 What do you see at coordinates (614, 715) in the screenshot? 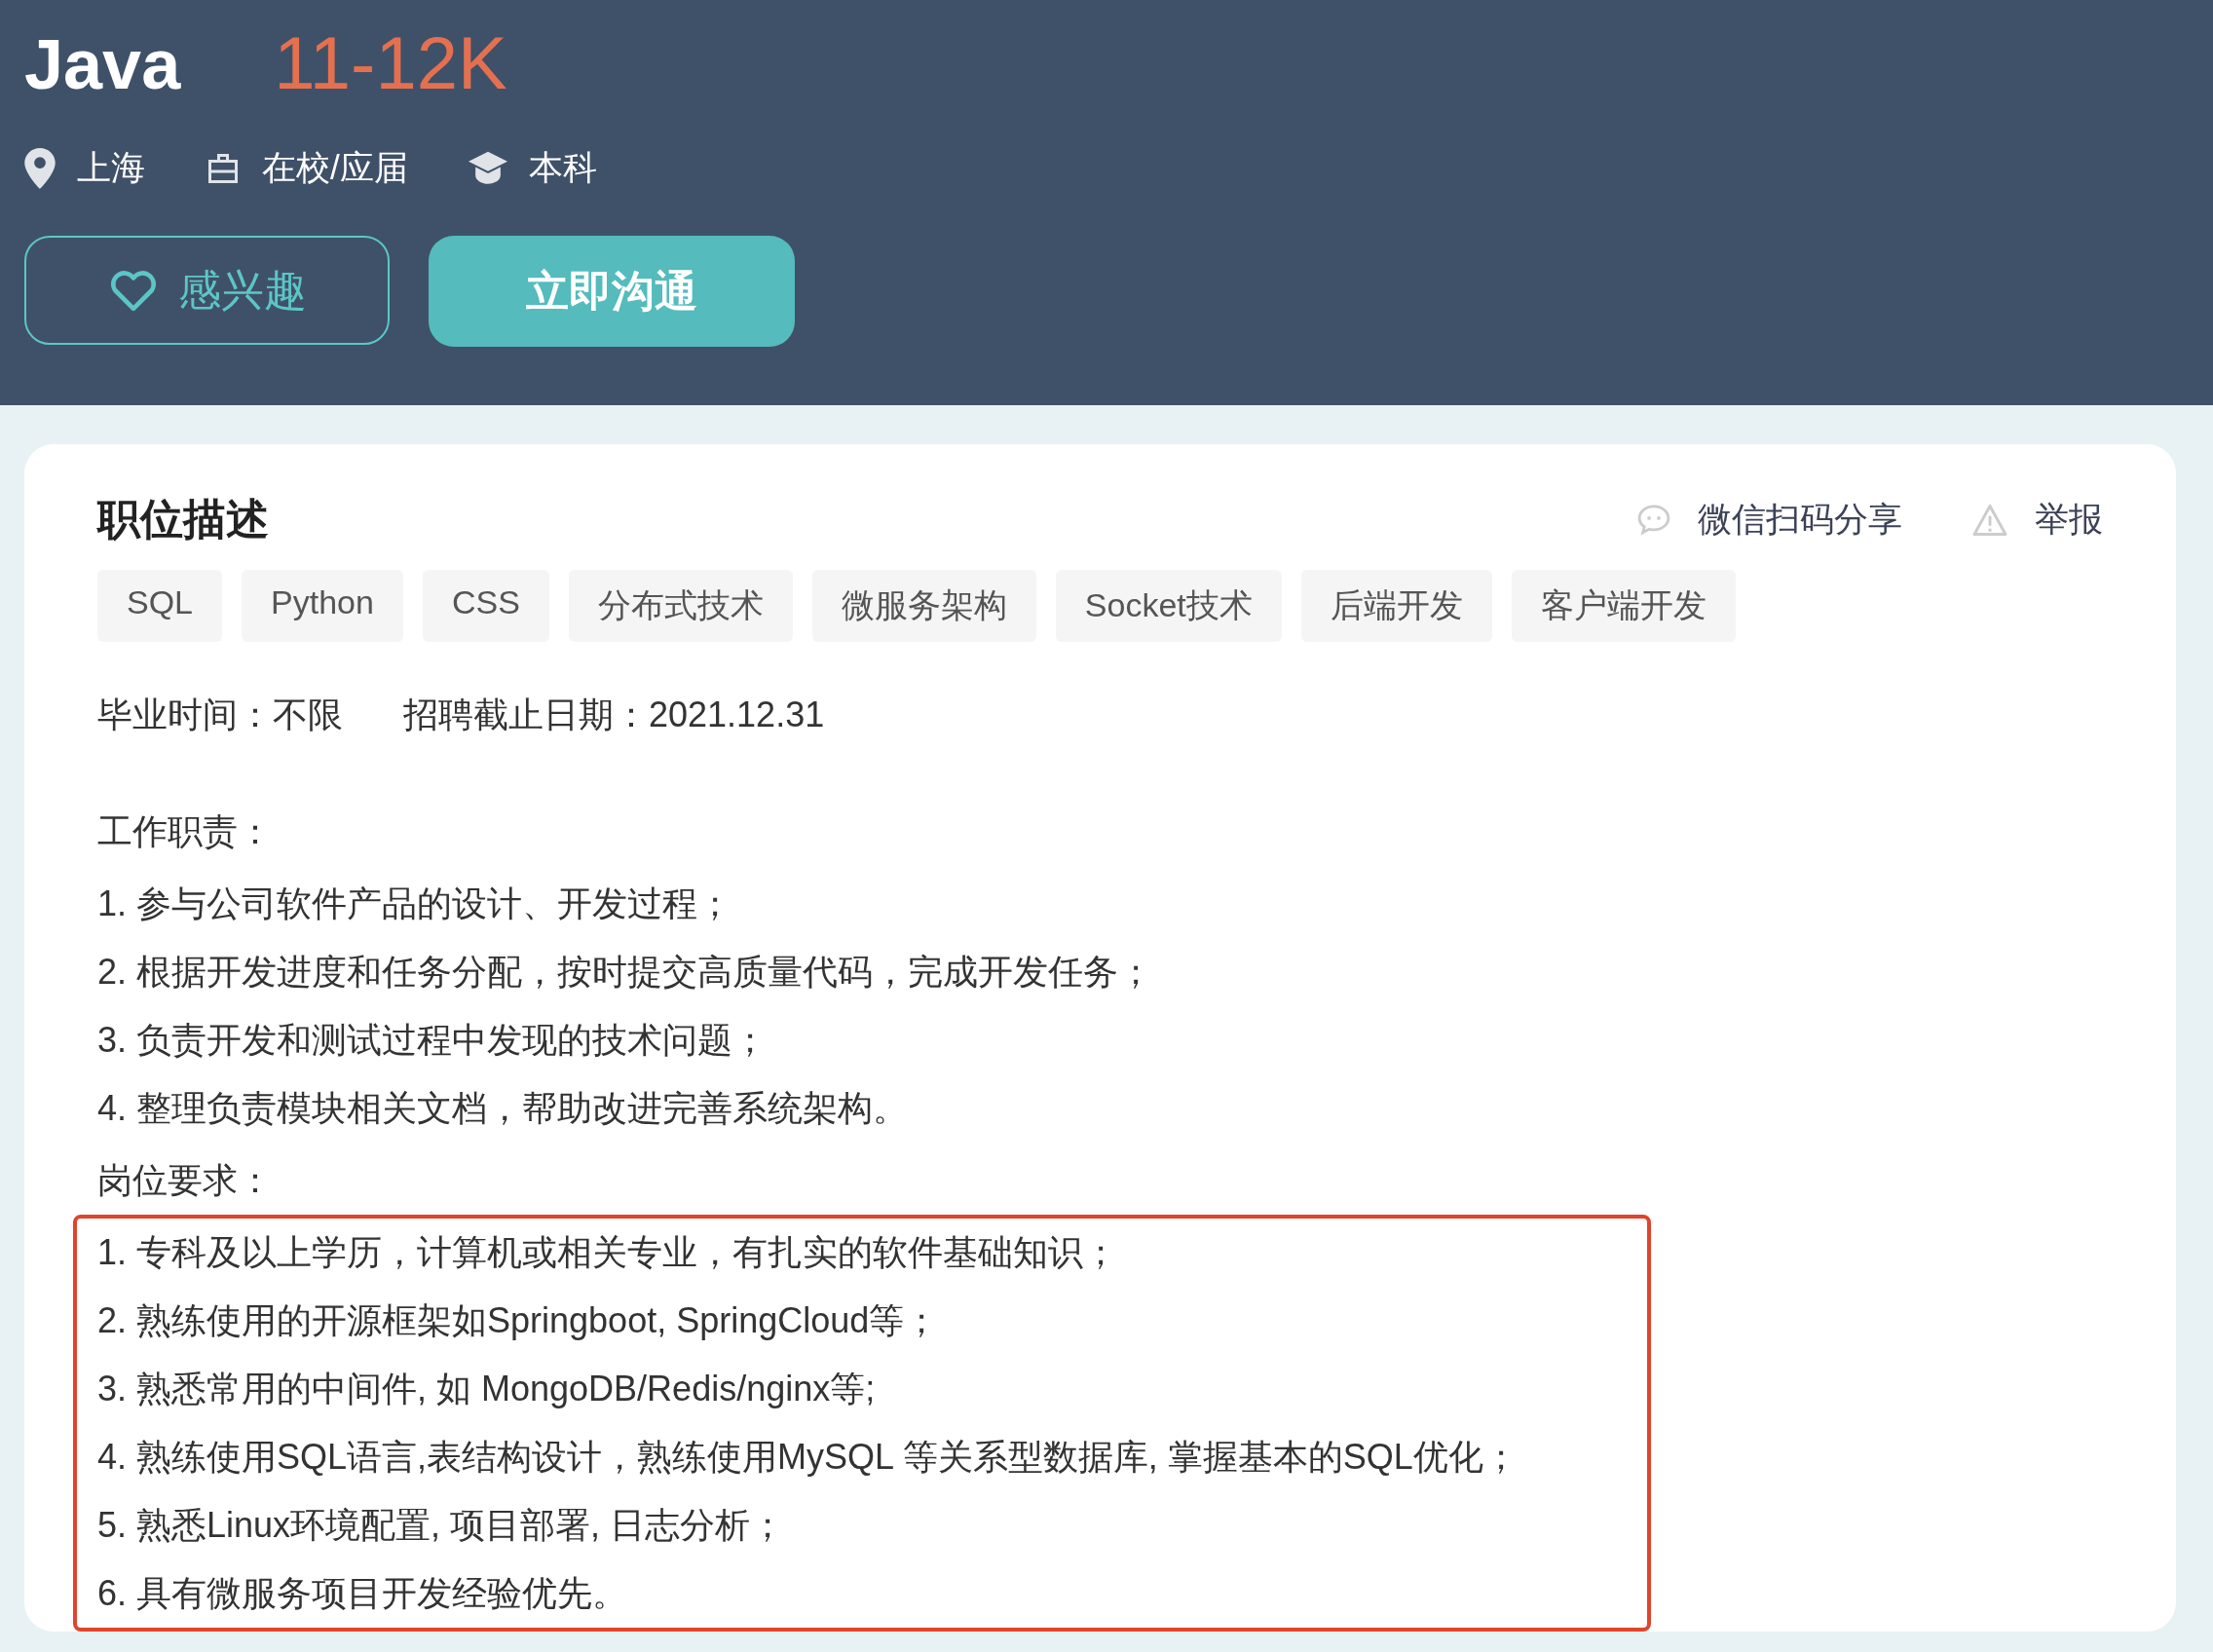
I see `job-info: 招聘截止日期：2021.12.31` at bounding box center [614, 715].